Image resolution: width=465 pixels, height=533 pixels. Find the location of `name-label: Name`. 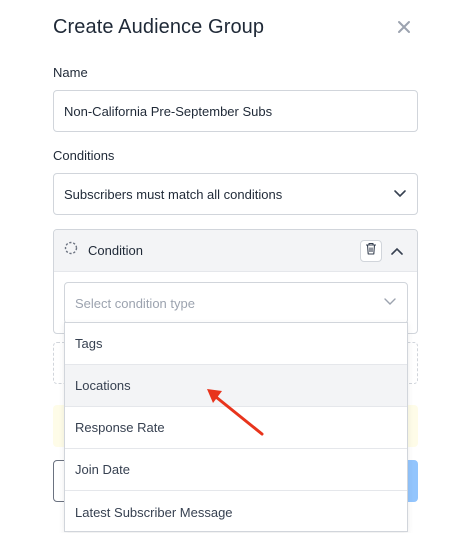

name-label: Name is located at coordinates (70, 72).